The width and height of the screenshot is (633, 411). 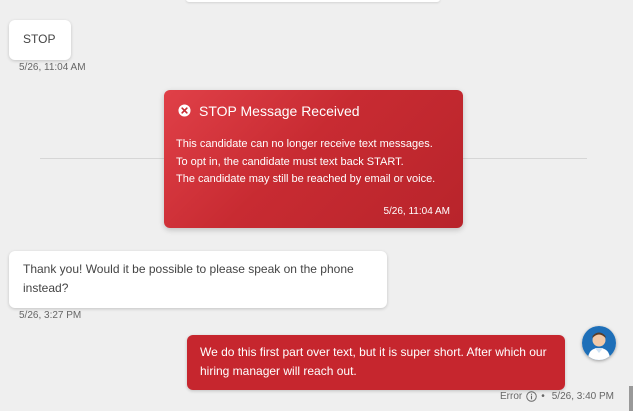 What do you see at coordinates (631, 398) in the screenshot?
I see `scrollbar` at bounding box center [631, 398].